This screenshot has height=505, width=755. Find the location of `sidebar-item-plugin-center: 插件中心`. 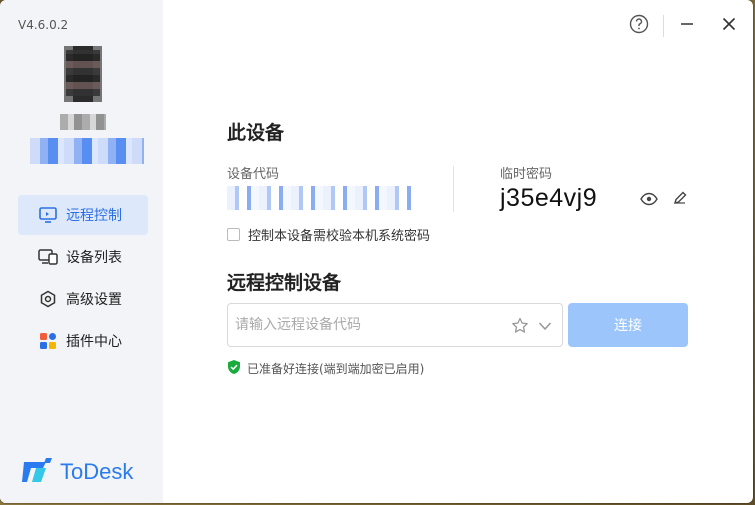

sidebar-item-plugin-center: 插件中心 is located at coordinates (83, 341).